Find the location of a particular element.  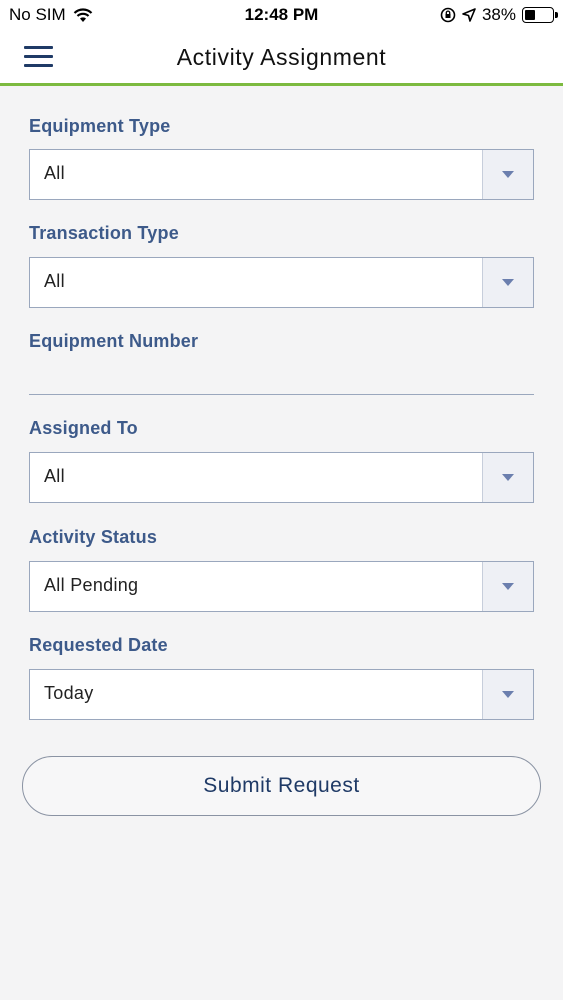

transaction-type-select: All is located at coordinates (281, 282).